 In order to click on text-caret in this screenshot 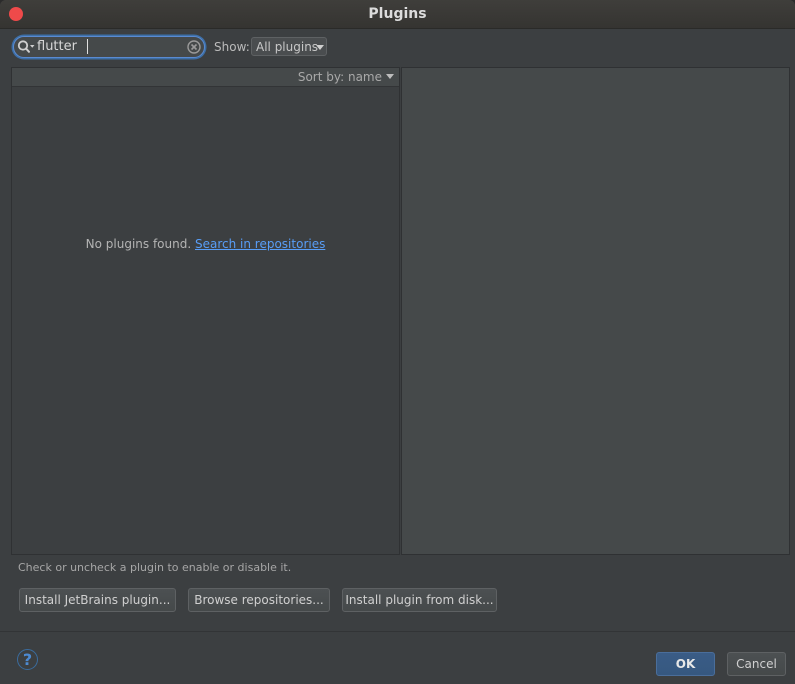, I will do `click(87, 46)`.